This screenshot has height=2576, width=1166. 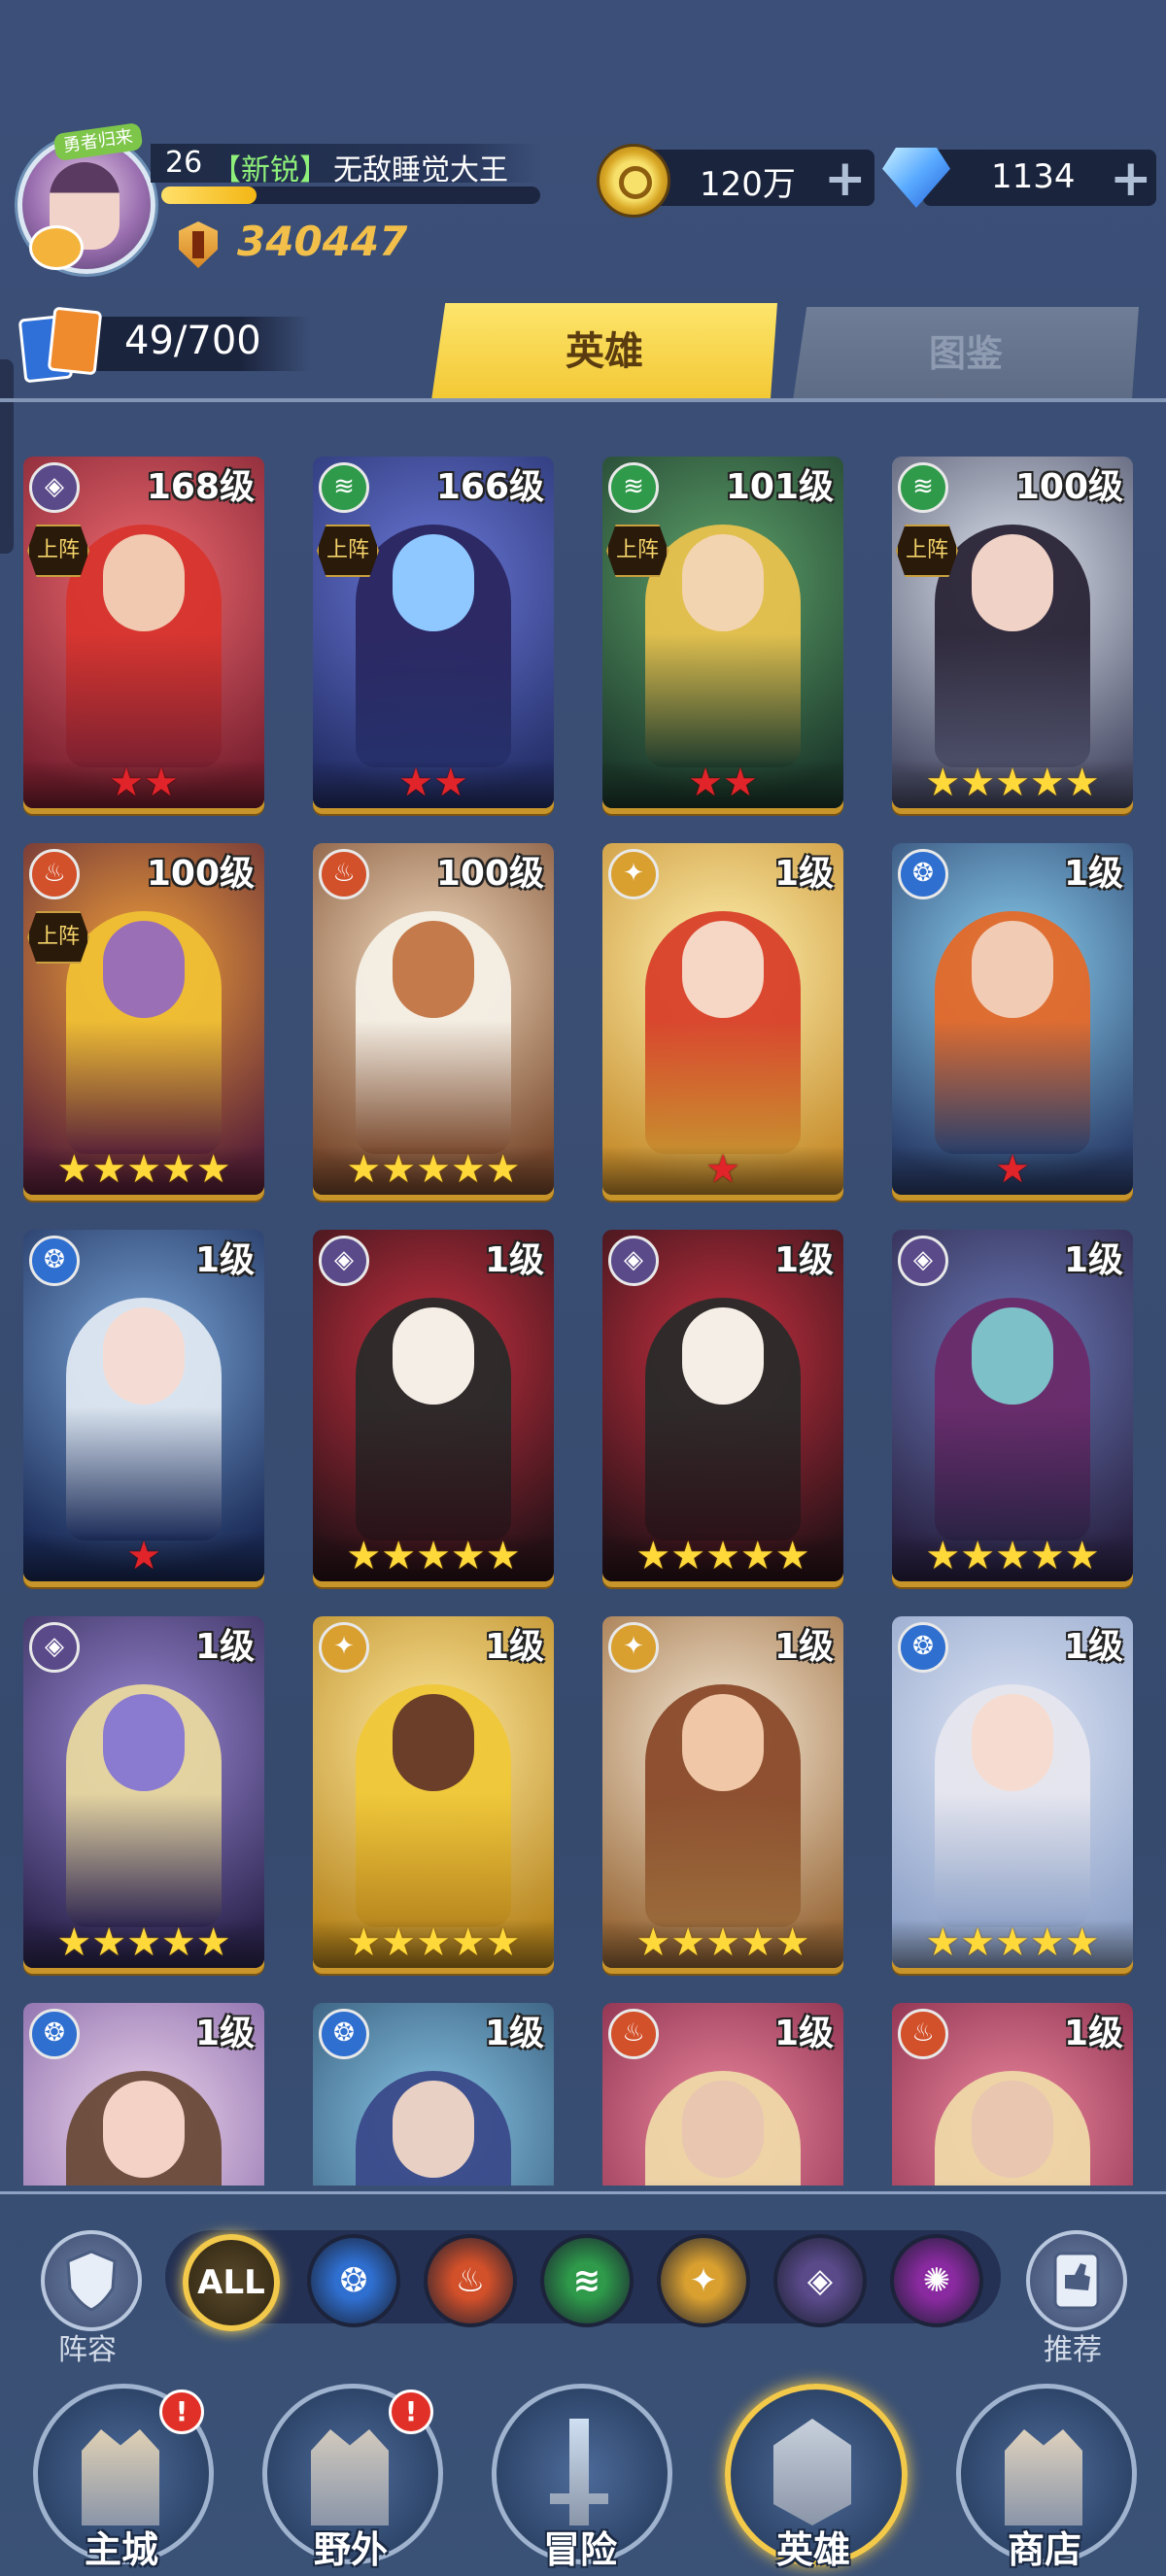 What do you see at coordinates (1131, 178) in the screenshot?
I see `gem-add-button: +` at bounding box center [1131, 178].